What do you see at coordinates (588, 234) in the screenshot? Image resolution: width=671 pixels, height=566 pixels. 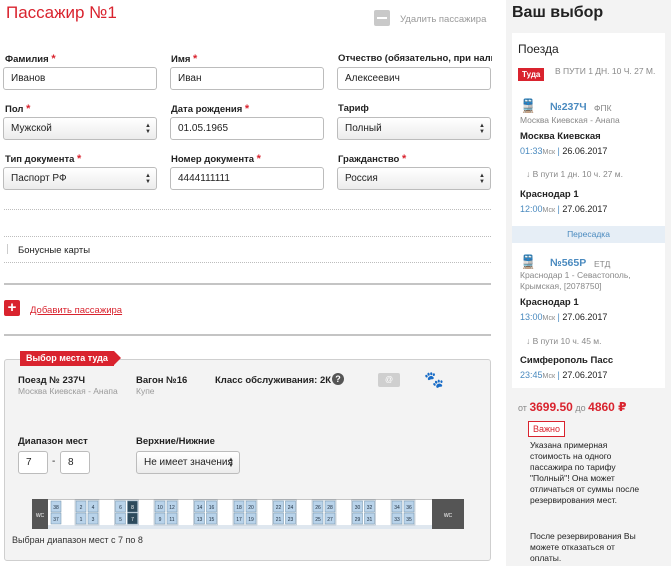 I see `transfer-label: Пересадка` at bounding box center [588, 234].